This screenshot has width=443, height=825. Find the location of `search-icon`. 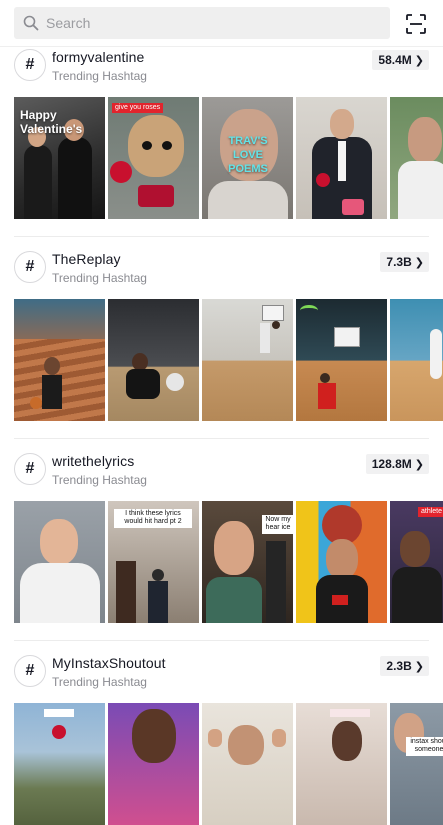

search-icon is located at coordinates (31, 23).